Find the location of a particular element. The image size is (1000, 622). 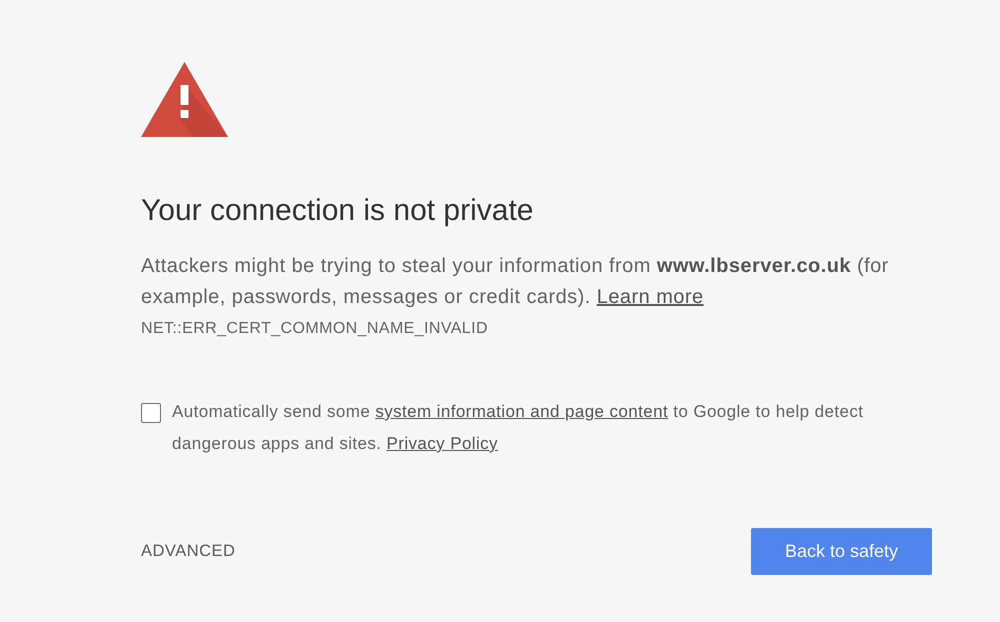

learn-more-link: Learn more is located at coordinates (650, 297).